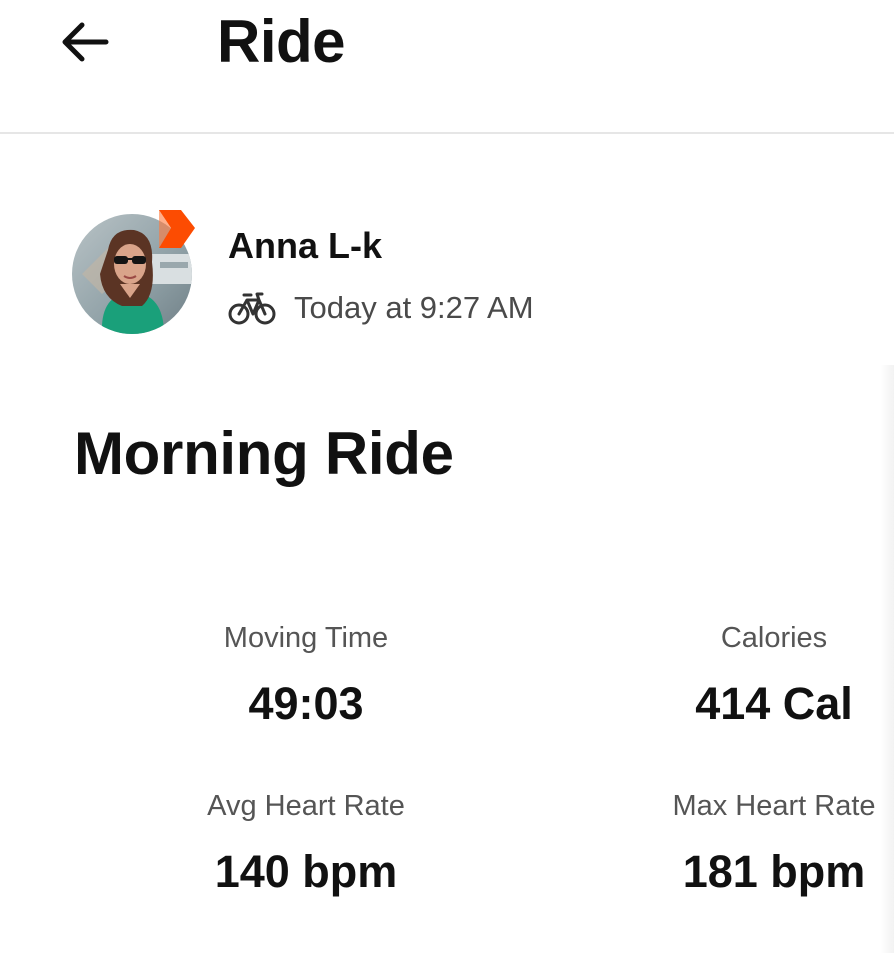 Image resolution: width=894 pixels, height=953 pixels. Describe the element at coordinates (252, 308) in the screenshot. I see `bicycle-icon` at that location.